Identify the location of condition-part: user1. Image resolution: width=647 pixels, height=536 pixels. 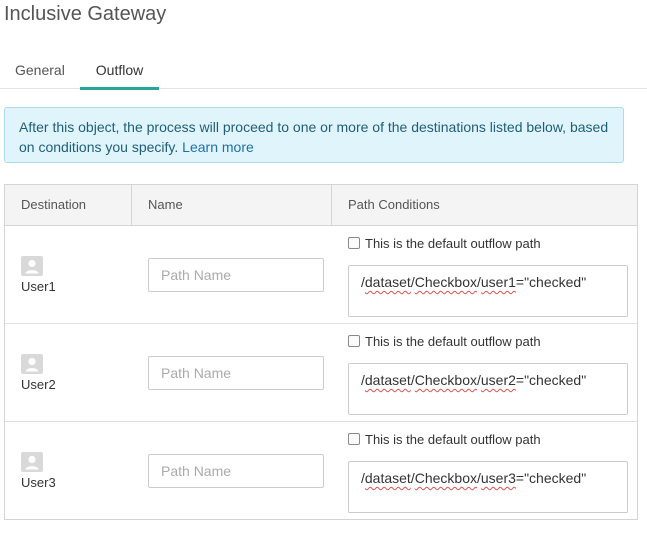
(498, 282).